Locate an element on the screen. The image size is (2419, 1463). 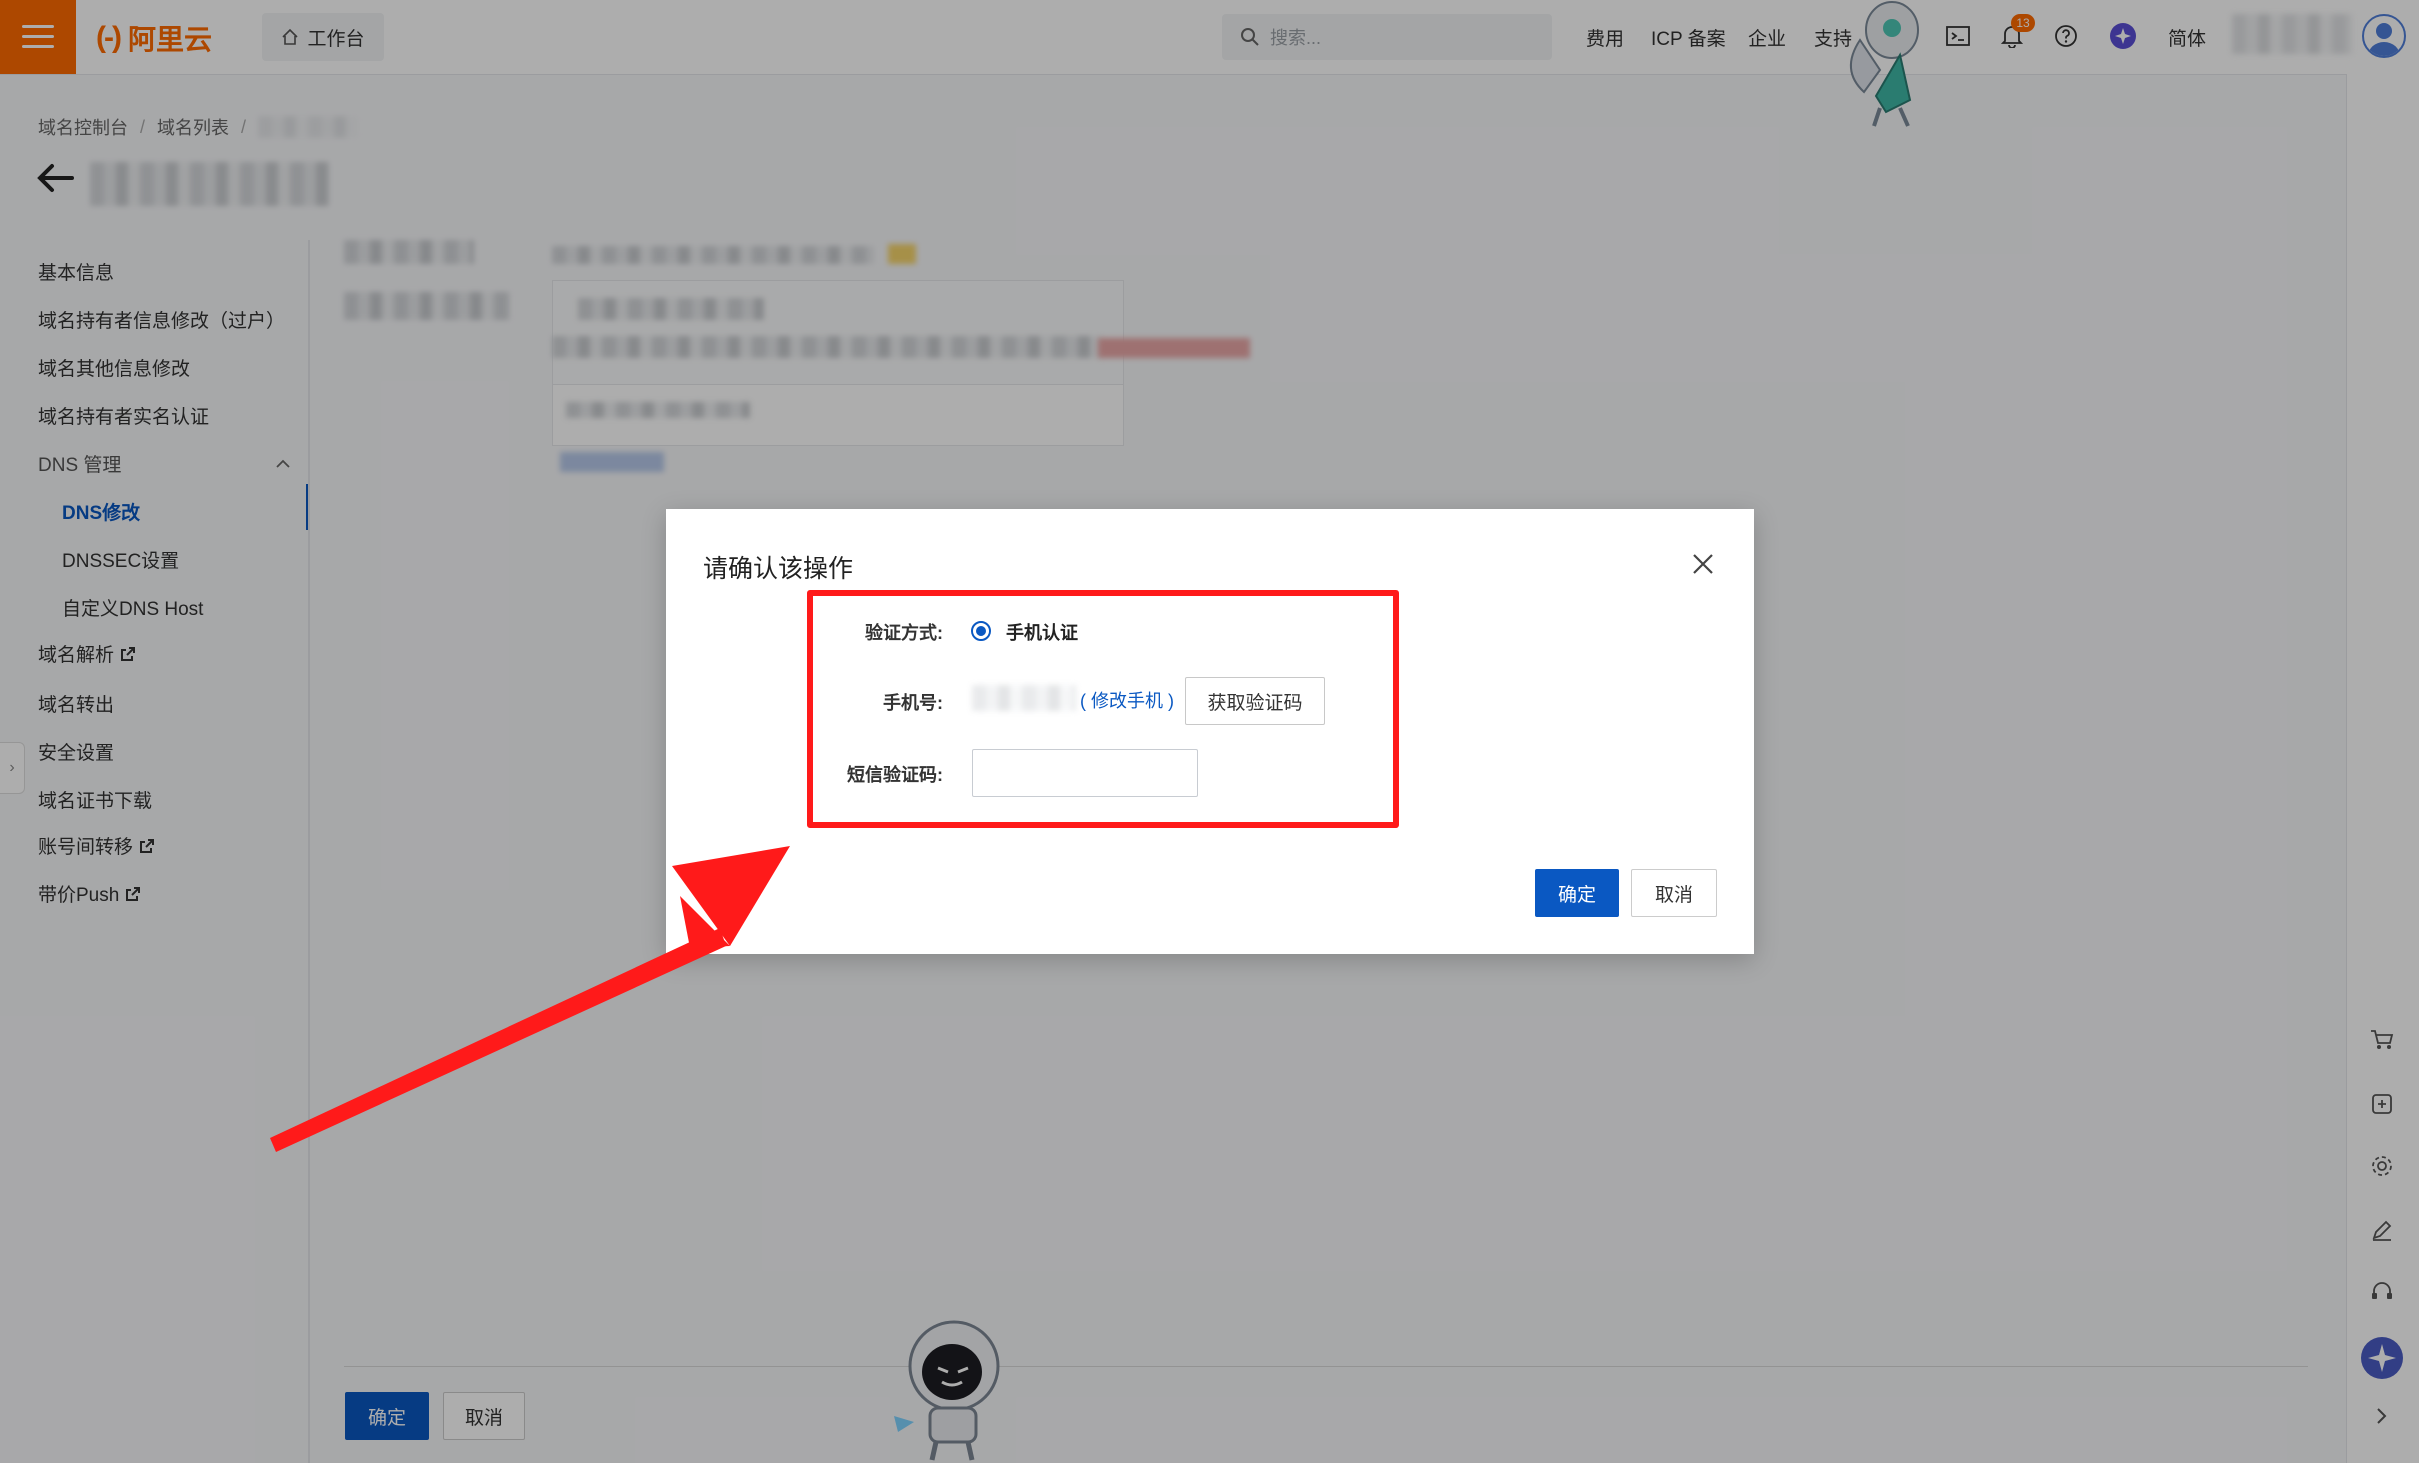
change-phone-link: ( 修改手机 ) is located at coordinates (1127, 700).